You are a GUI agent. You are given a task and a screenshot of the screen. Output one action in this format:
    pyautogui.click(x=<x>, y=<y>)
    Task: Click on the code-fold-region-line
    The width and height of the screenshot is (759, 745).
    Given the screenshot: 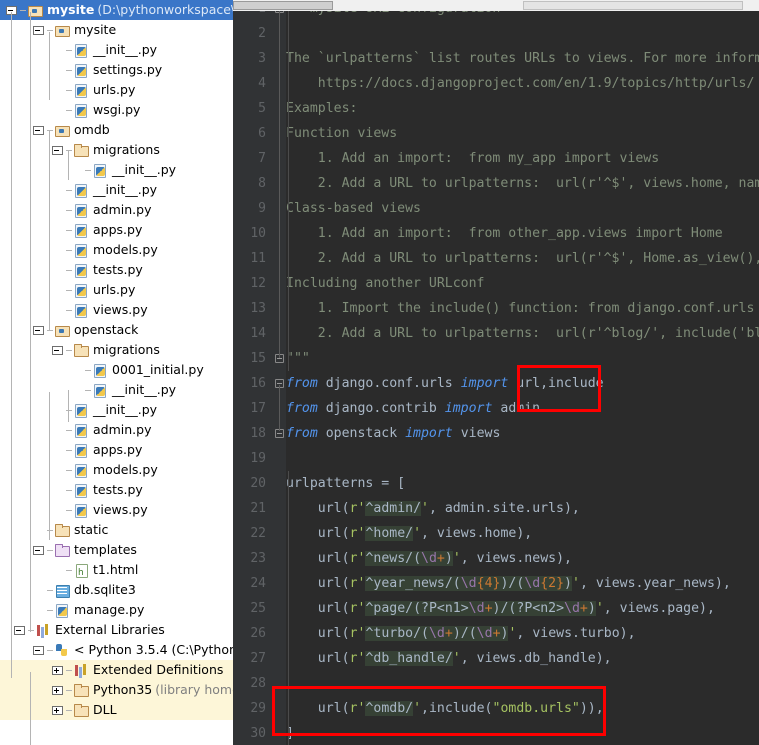 What is the action you would take?
    pyautogui.click(x=279, y=184)
    